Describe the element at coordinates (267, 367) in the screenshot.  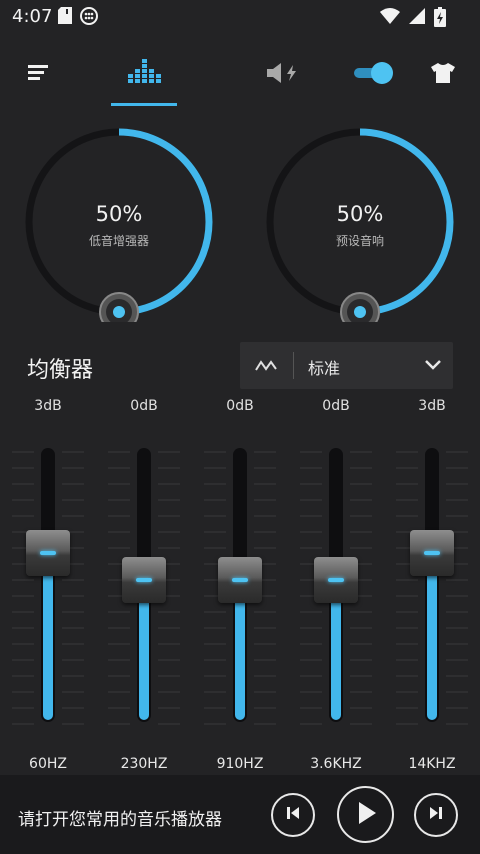
I see `wave-icon` at that location.